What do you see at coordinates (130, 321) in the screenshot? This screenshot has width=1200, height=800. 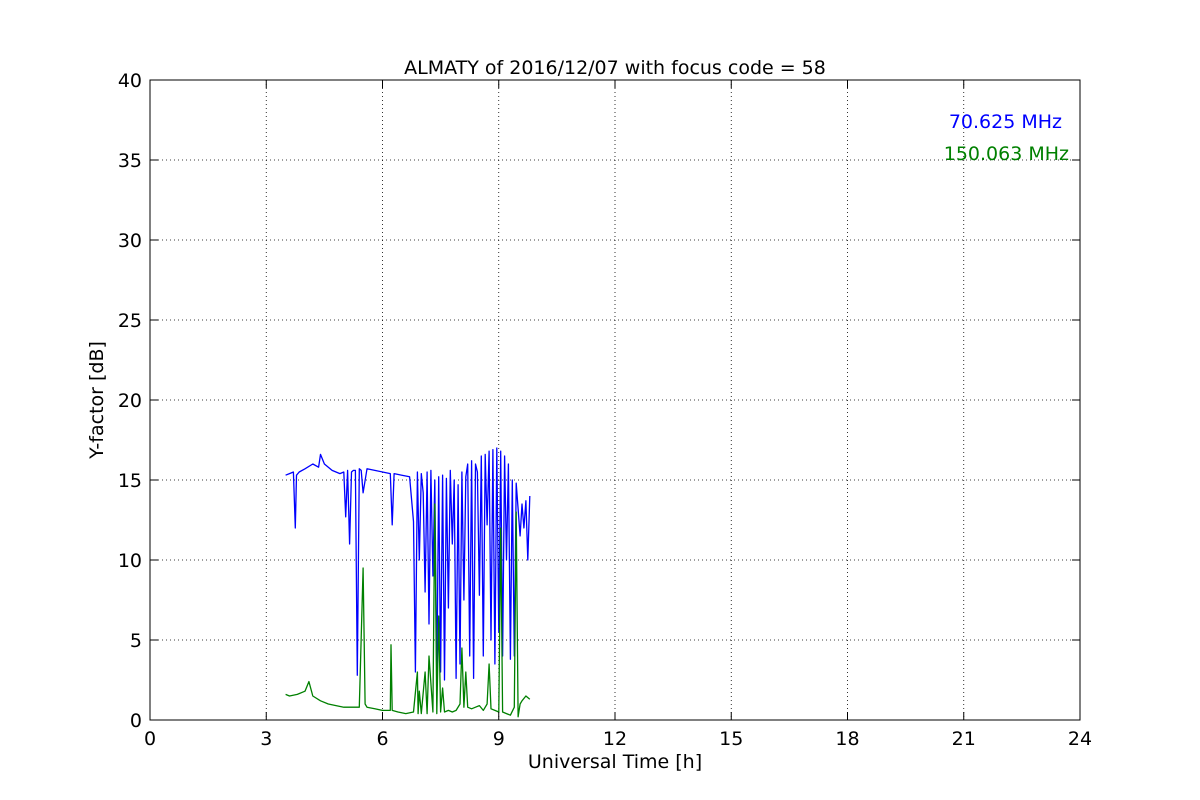 I see `y-tick-label: 25` at bounding box center [130, 321].